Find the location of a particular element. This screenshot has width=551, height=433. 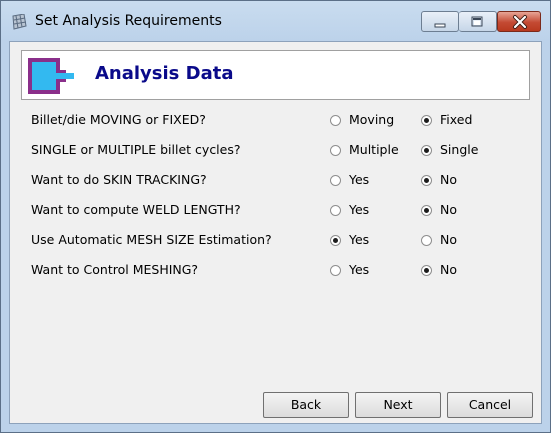

radio-single: Single is located at coordinates (466, 150).